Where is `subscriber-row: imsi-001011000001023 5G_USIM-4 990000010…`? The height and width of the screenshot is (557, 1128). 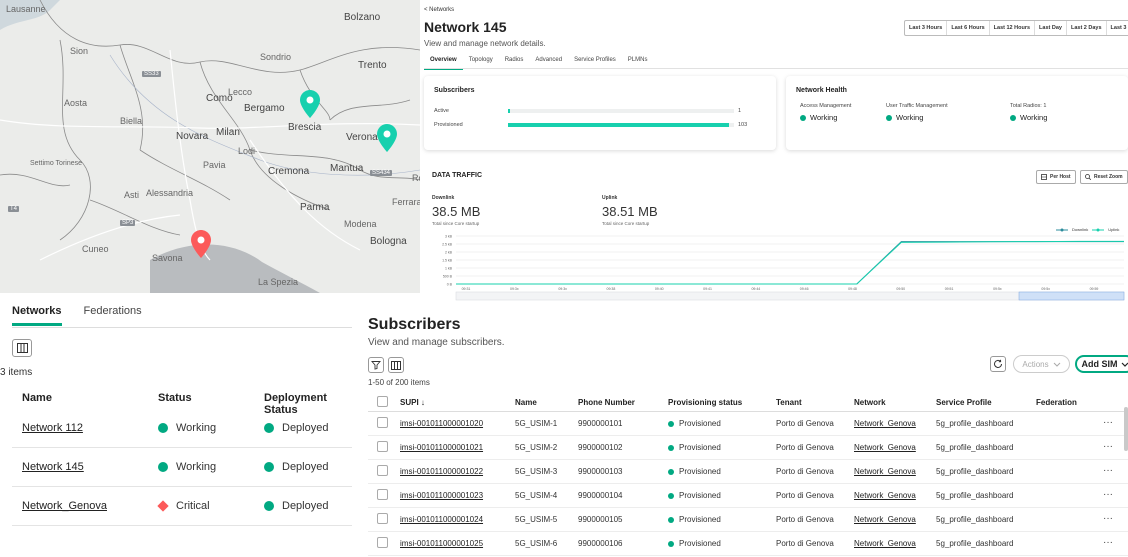
subscriber-row: imsi-001011000001023 5G_USIM-4 990000010… is located at coordinates (748, 496).